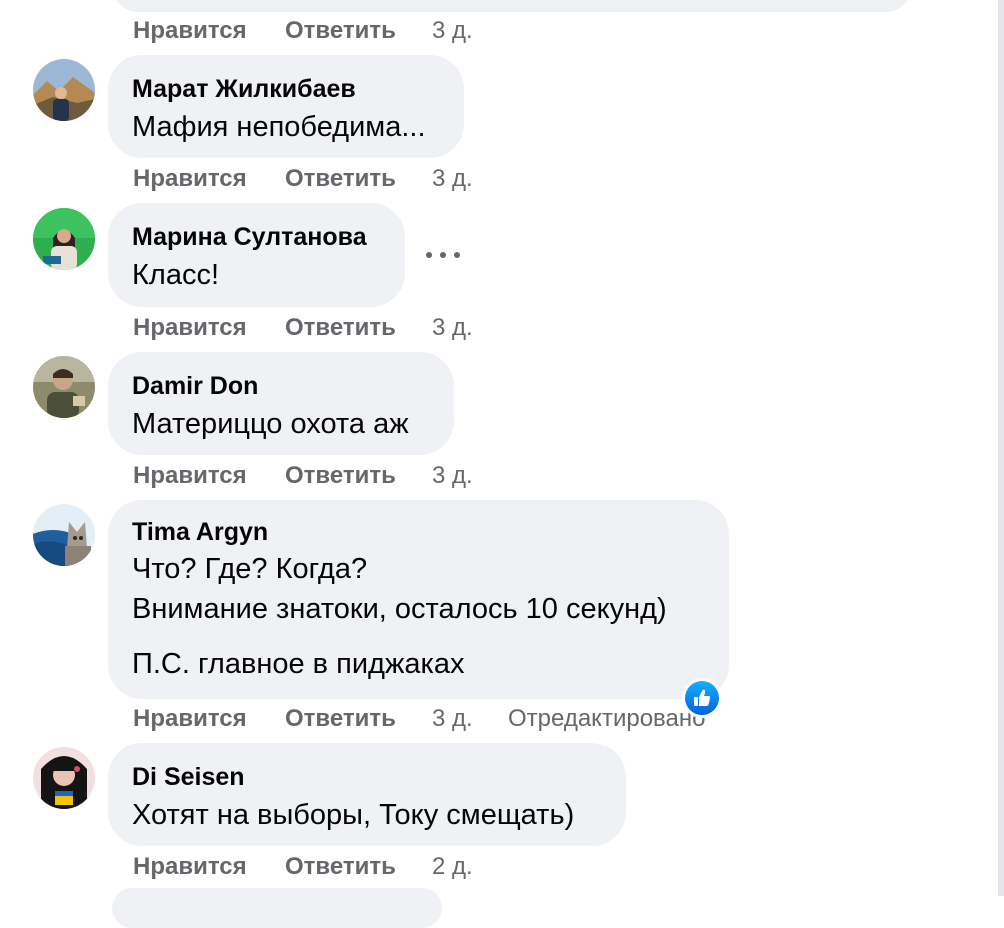  I want to click on comment-text: Хотят на выборы, Току смещать), so click(353, 815).